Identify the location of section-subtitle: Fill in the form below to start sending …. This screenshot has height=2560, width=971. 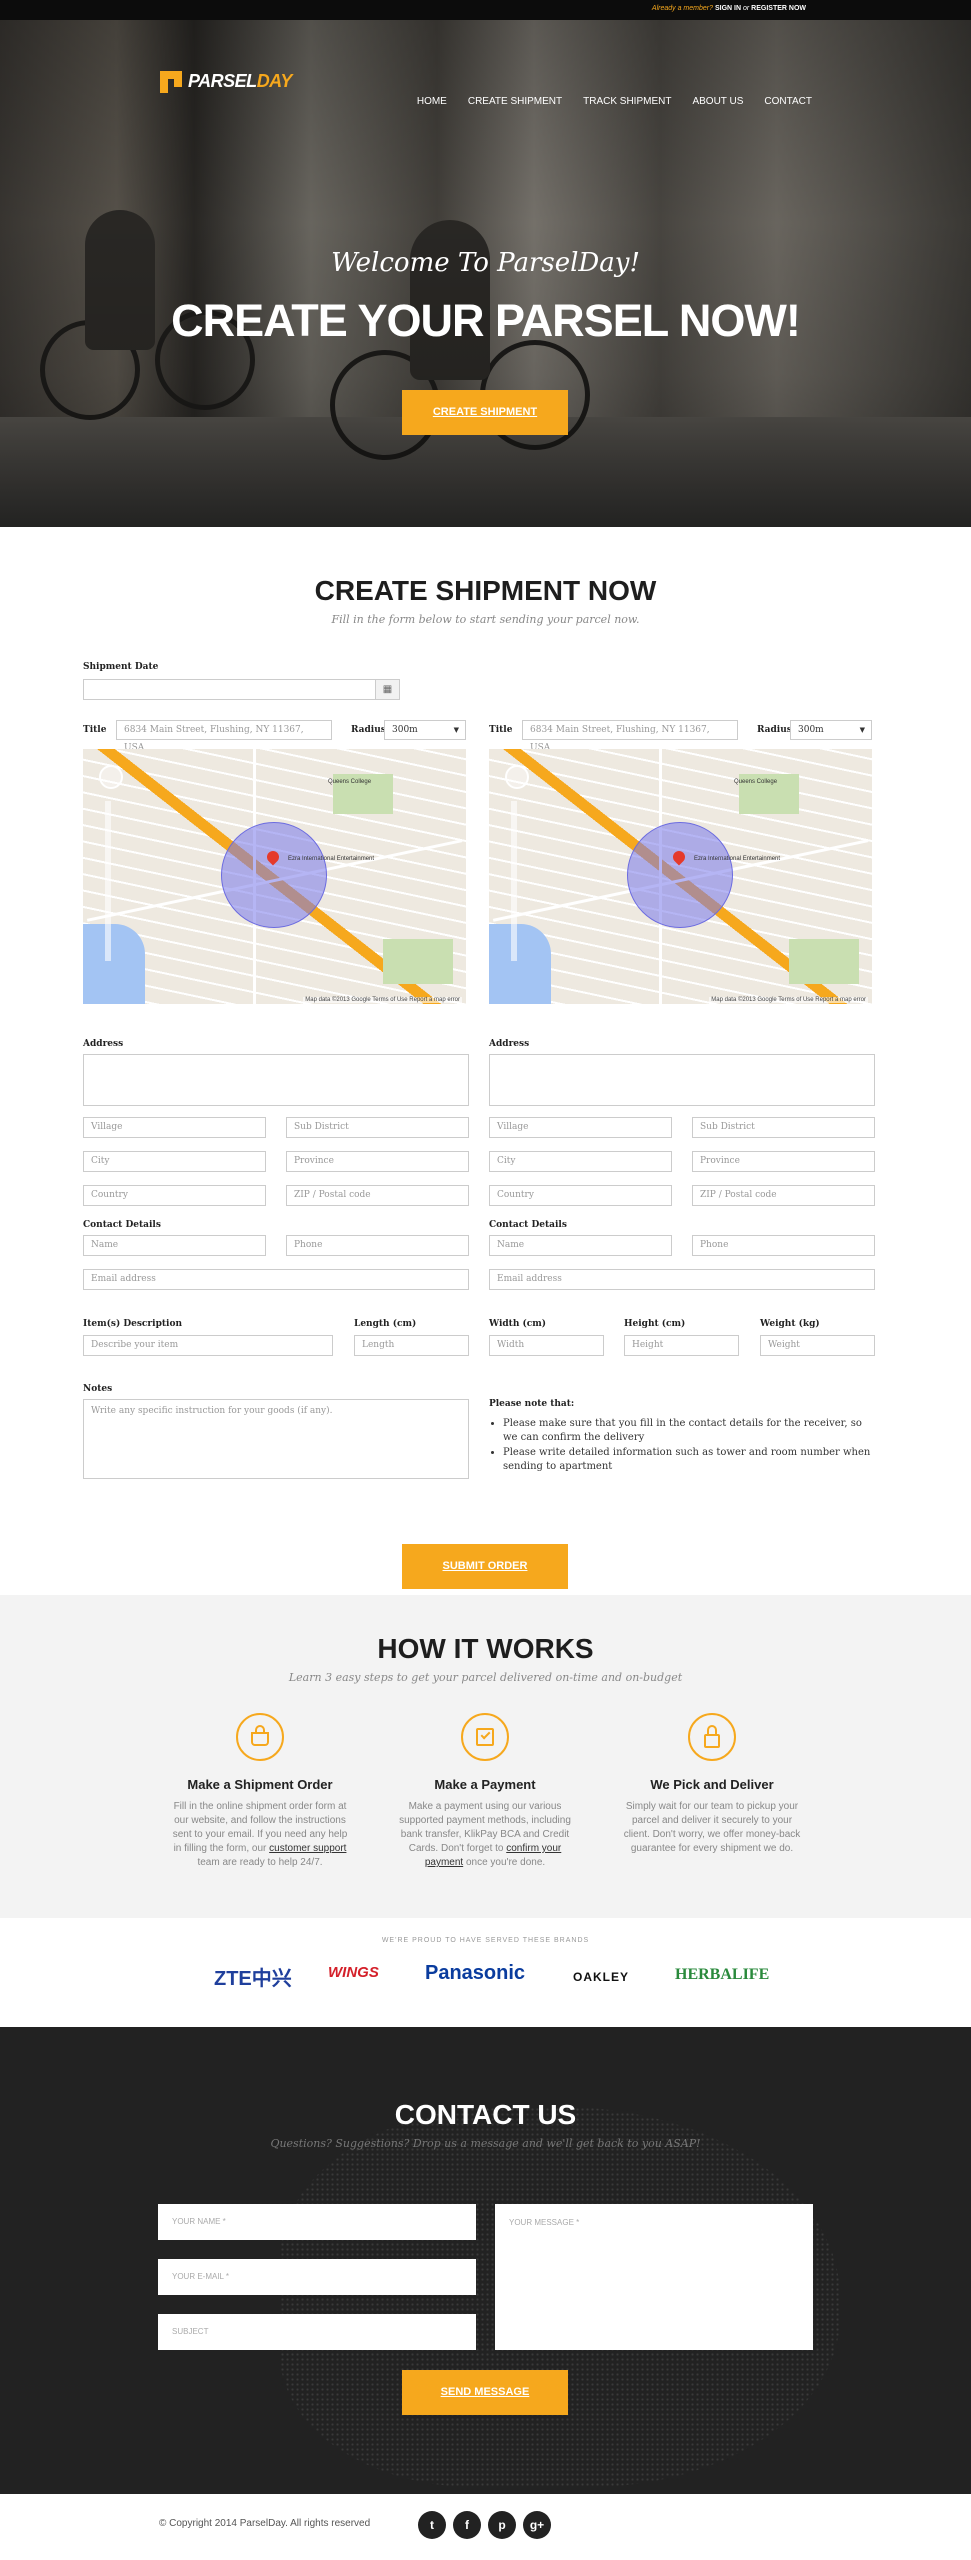
(485, 619).